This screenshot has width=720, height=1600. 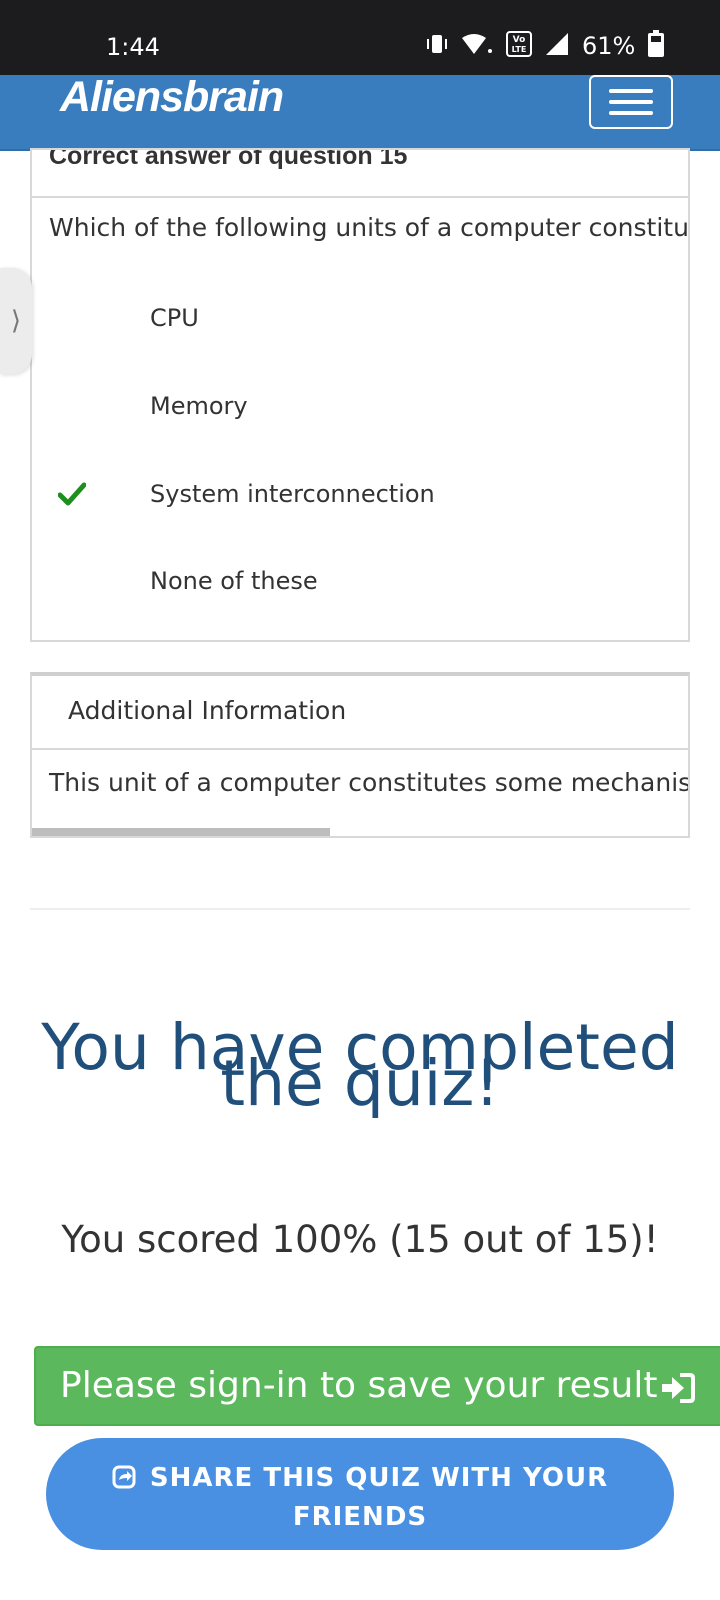 I want to click on status-icons: Vo LTE 61%, so click(x=545, y=46).